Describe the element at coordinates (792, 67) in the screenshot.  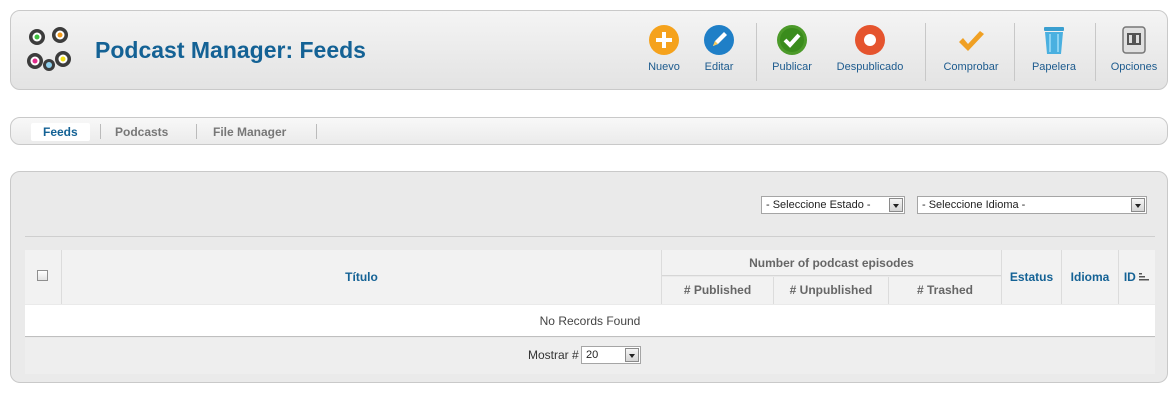
I see `publish-button-label: Publicar` at that location.